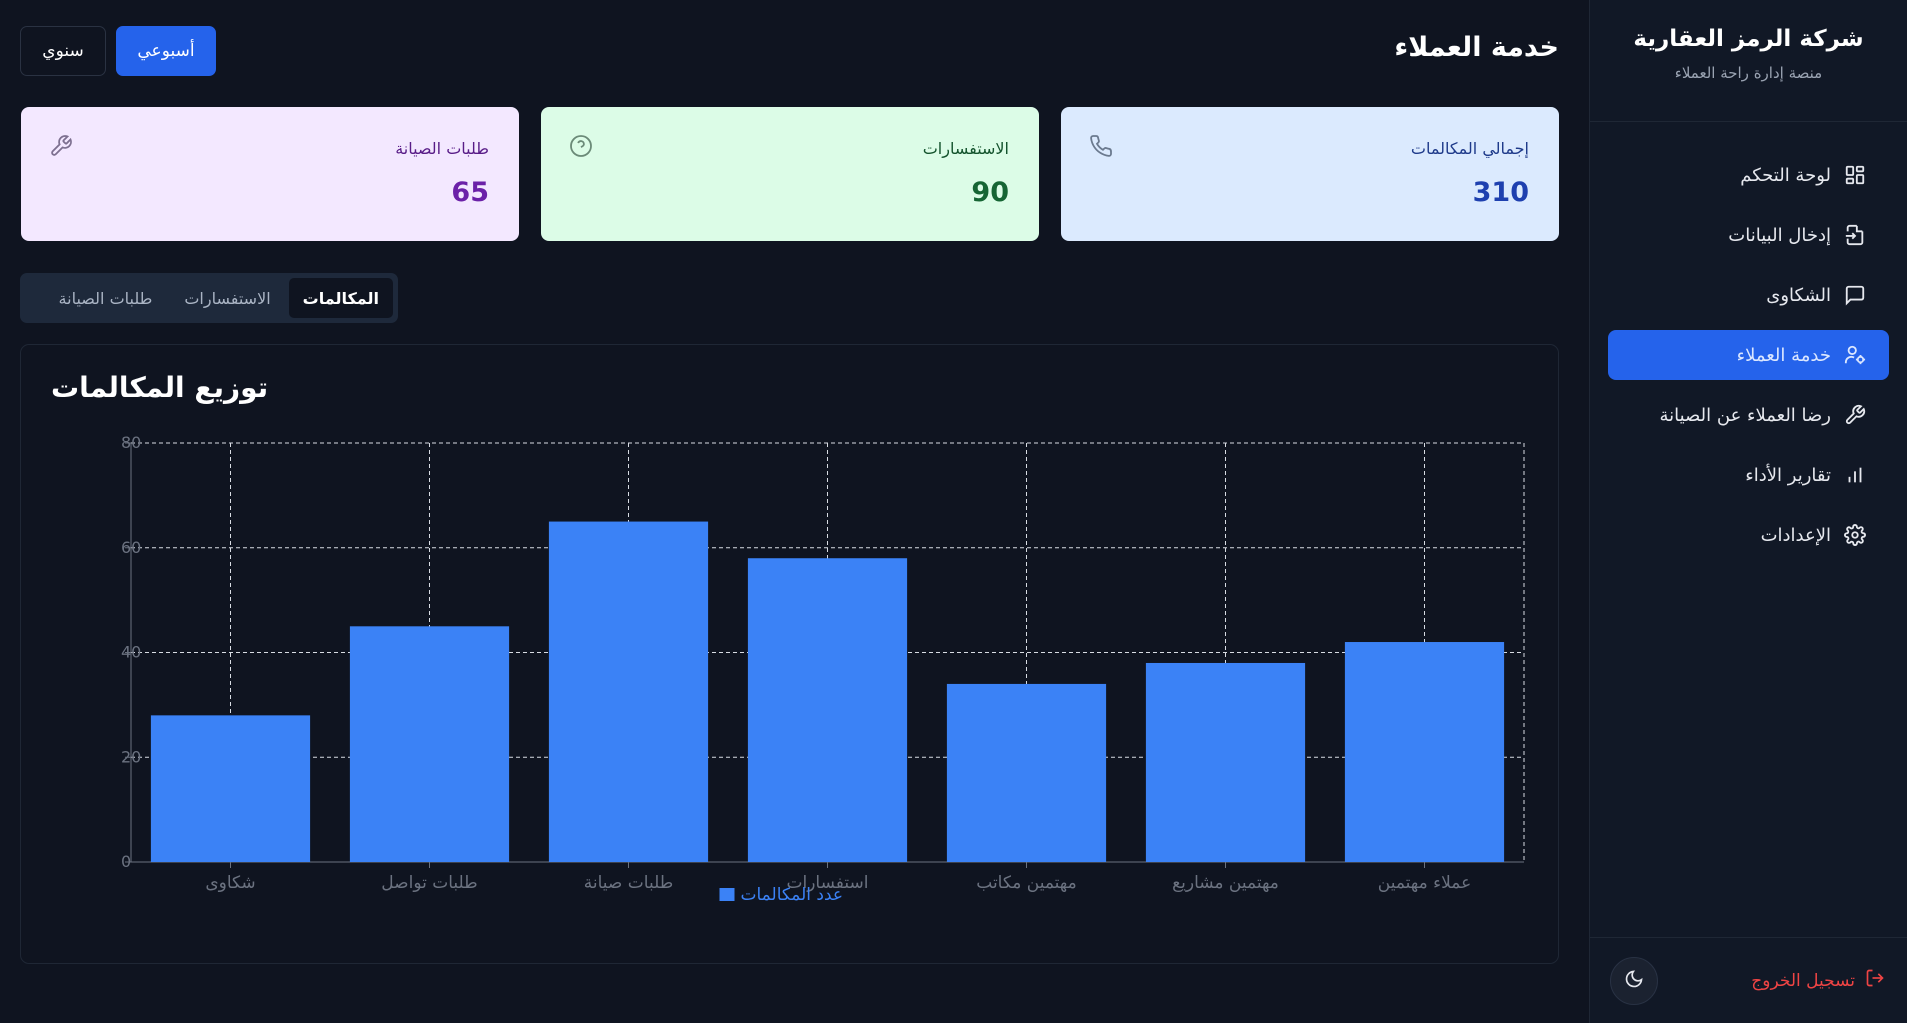 This screenshot has height=1023, width=1907. What do you see at coordinates (1779, 235) in the screenshot?
I see `sidebar-item-label: إدخال البيانات` at bounding box center [1779, 235].